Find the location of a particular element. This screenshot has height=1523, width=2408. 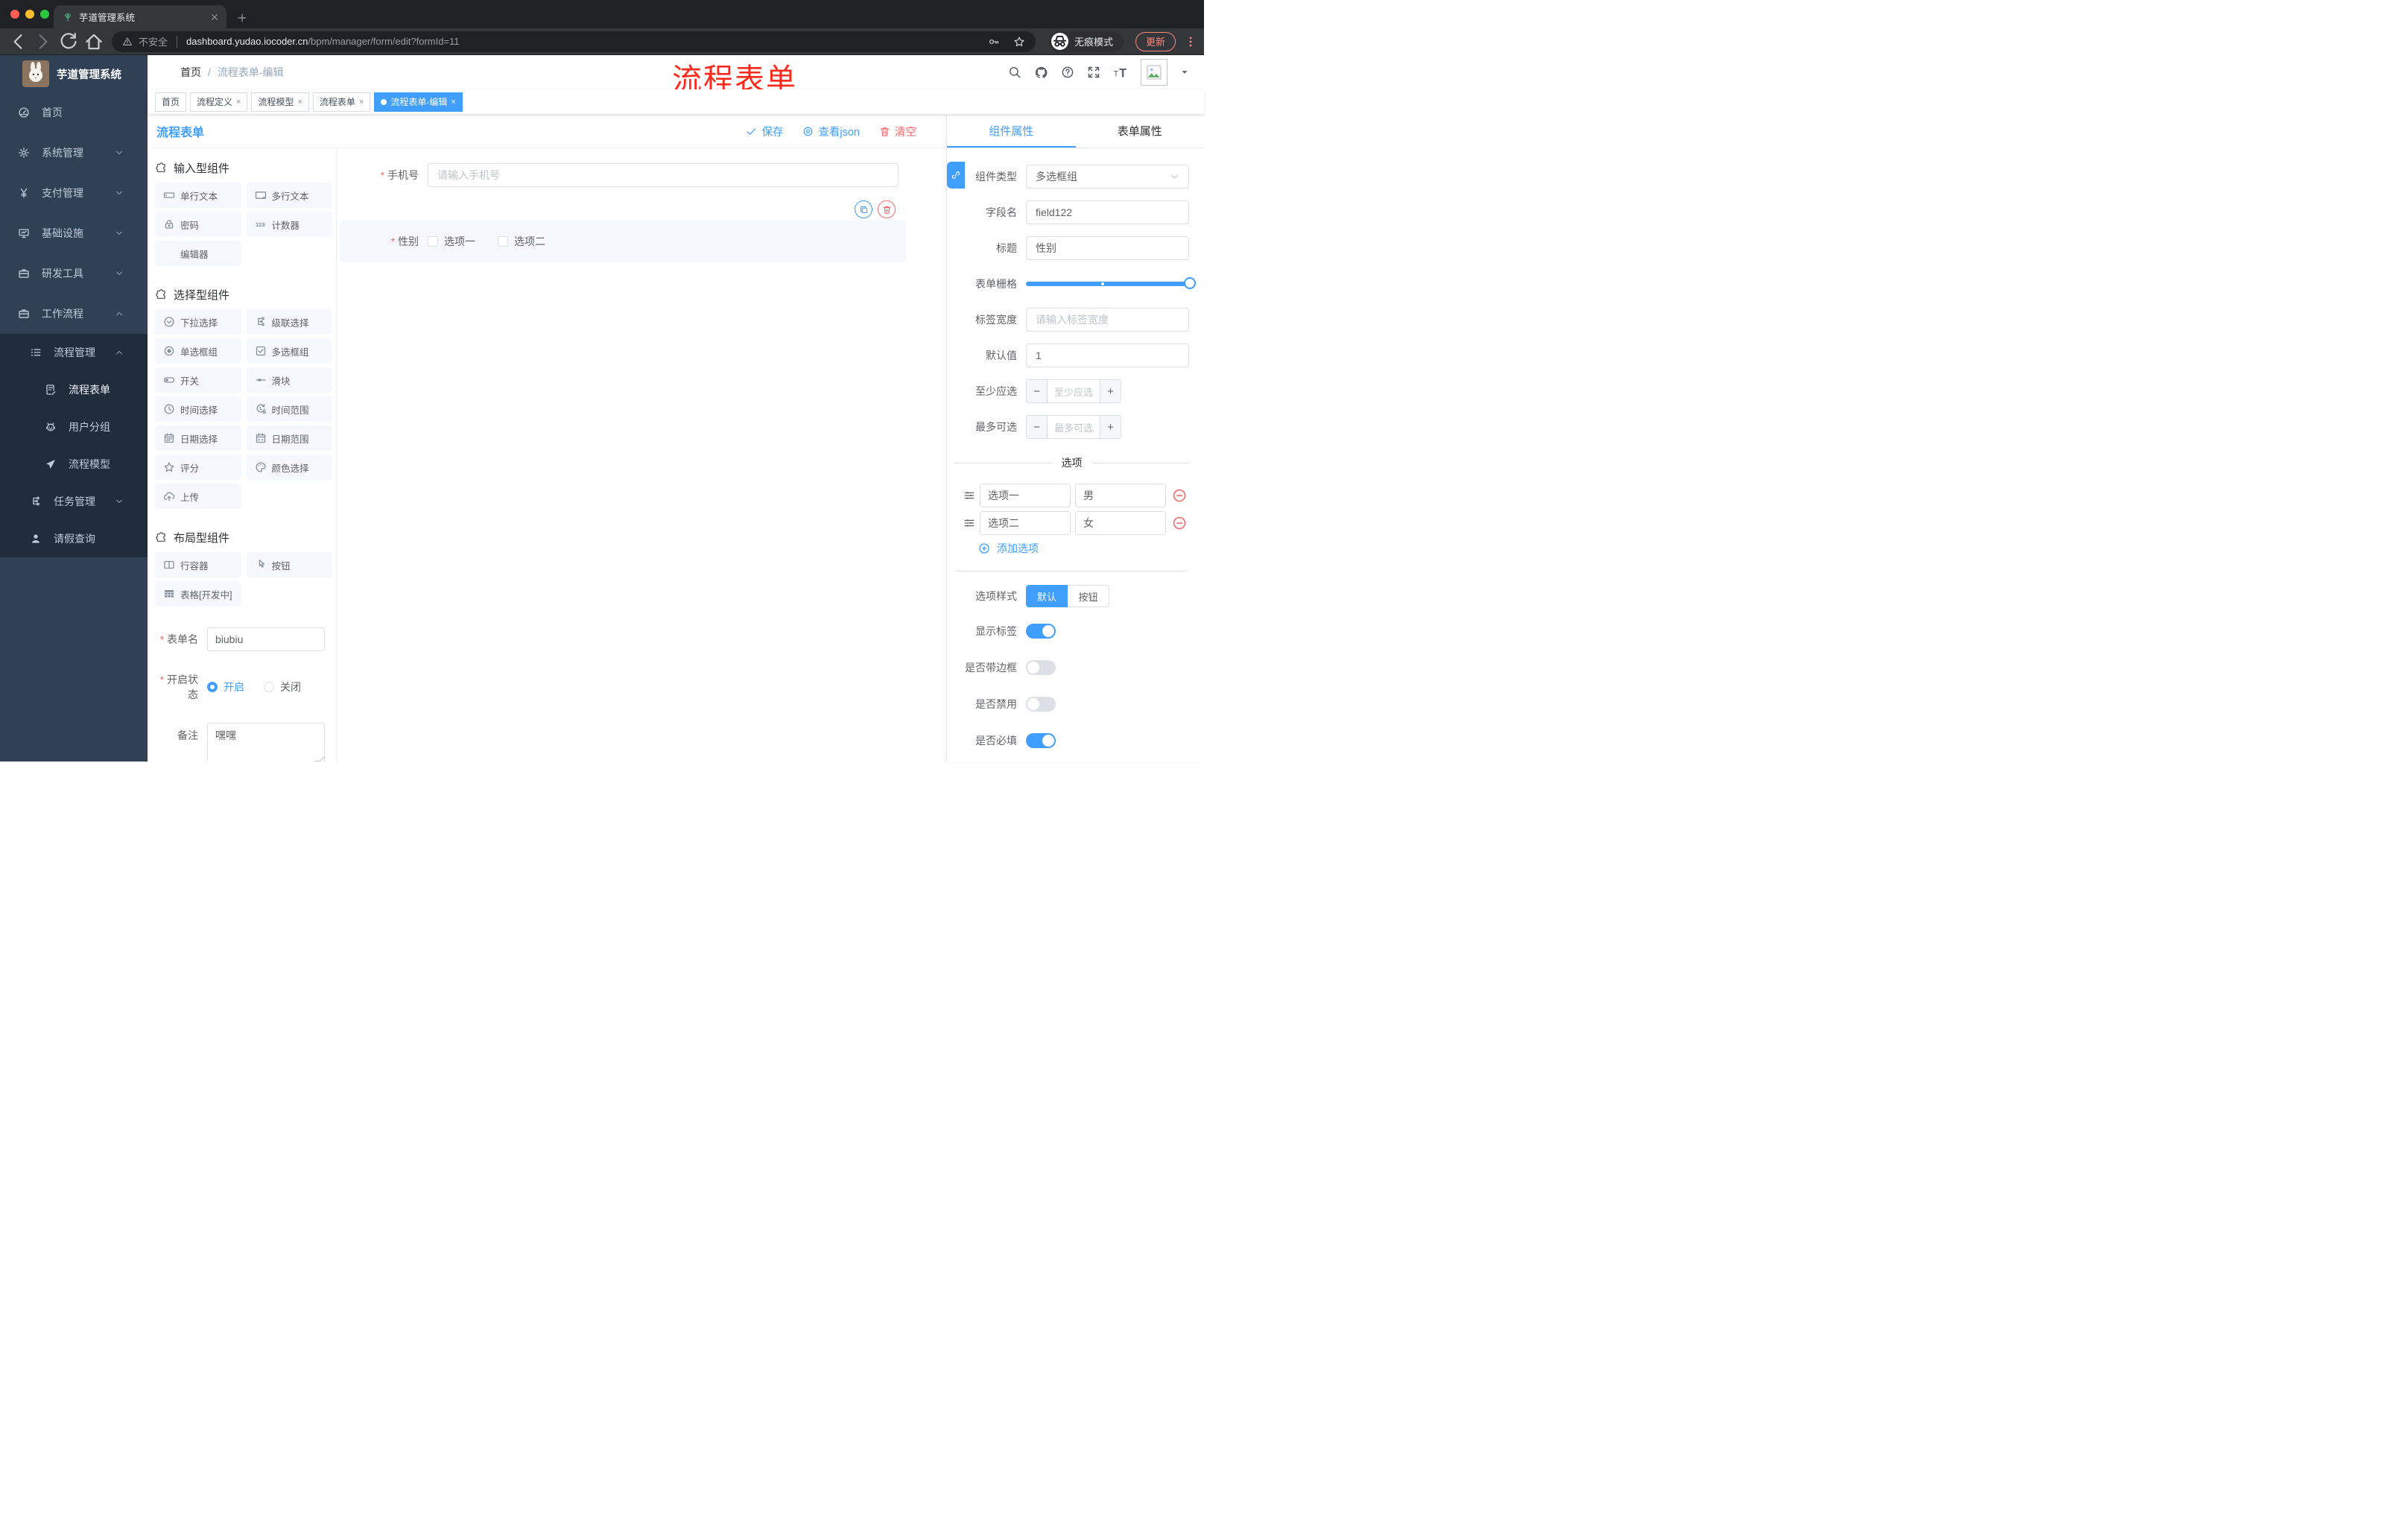

toggle-是否带边框 is located at coordinates (1041, 668).